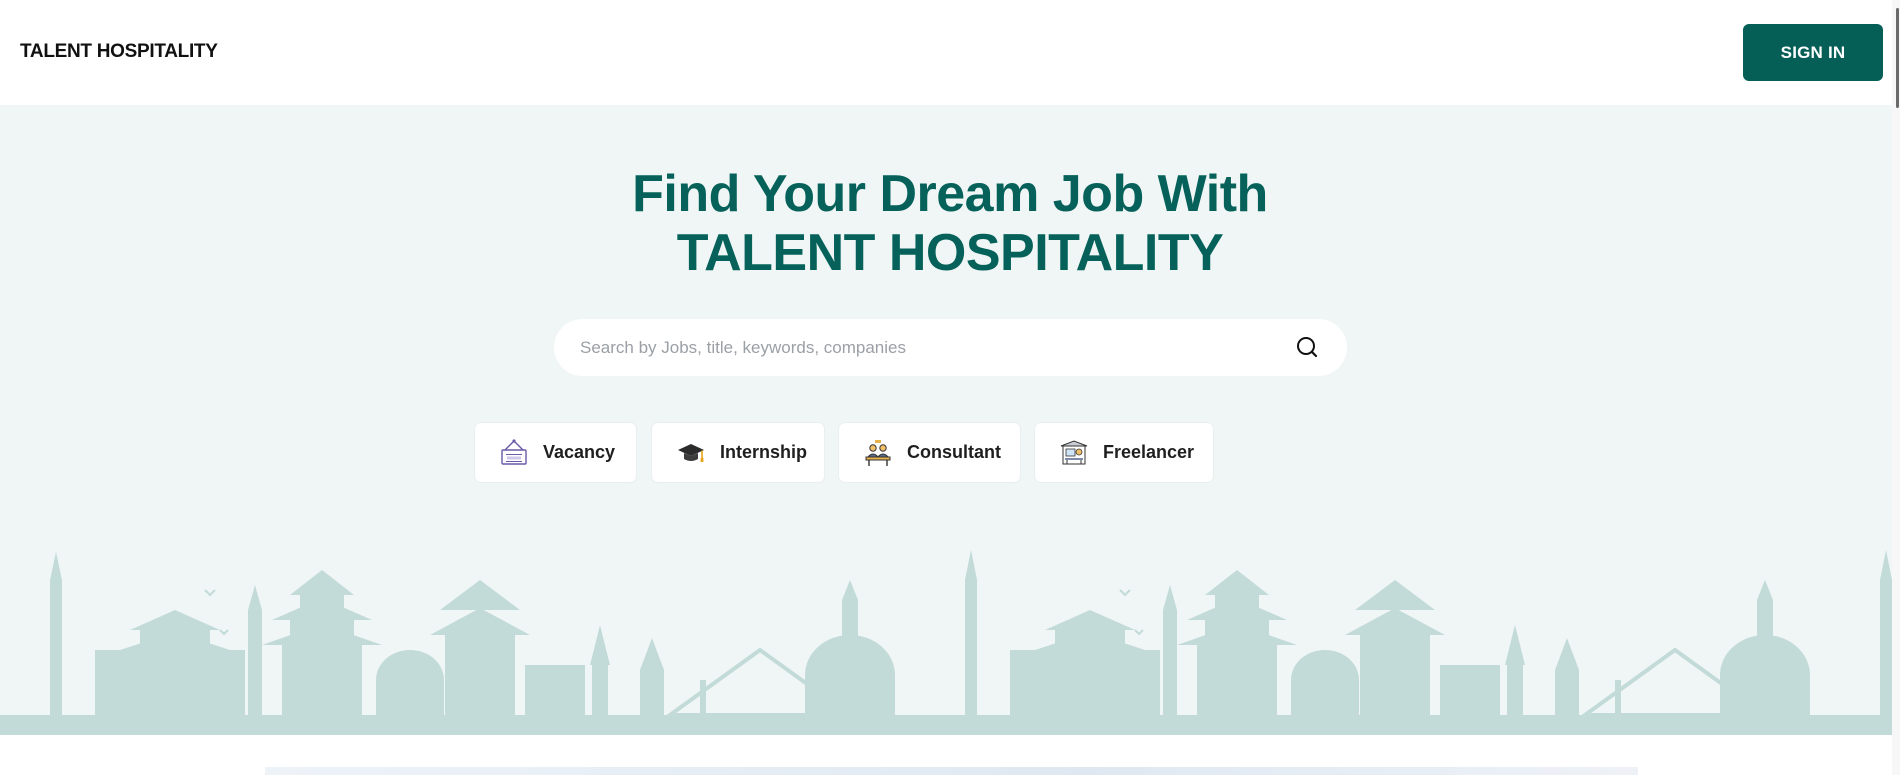 The height and width of the screenshot is (775, 1900). I want to click on vacancy-board-icon, so click(514, 451).